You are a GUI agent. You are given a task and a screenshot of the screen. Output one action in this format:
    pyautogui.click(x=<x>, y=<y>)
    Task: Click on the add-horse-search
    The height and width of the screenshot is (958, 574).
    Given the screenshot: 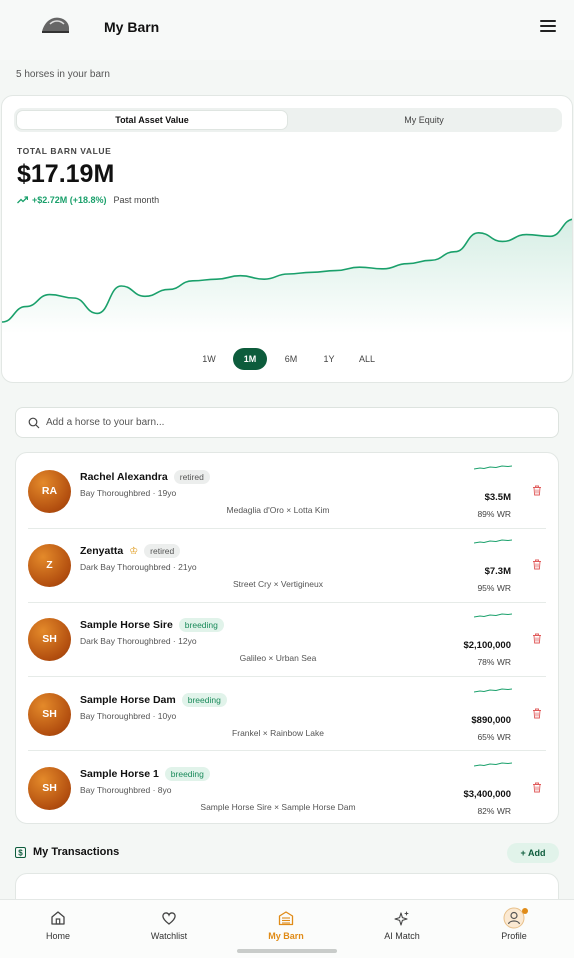 What is the action you would take?
    pyautogui.click(x=287, y=422)
    